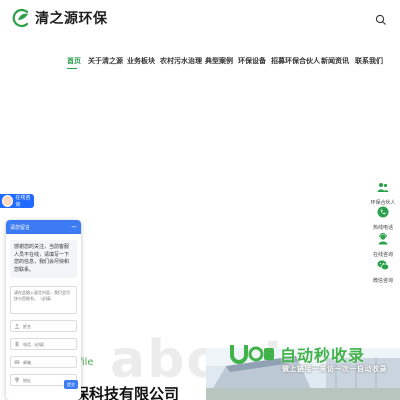 This screenshot has width=400, height=400. What do you see at coordinates (20, 227) in the screenshot?
I see `chat-title: 请您留言` at bounding box center [20, 227].